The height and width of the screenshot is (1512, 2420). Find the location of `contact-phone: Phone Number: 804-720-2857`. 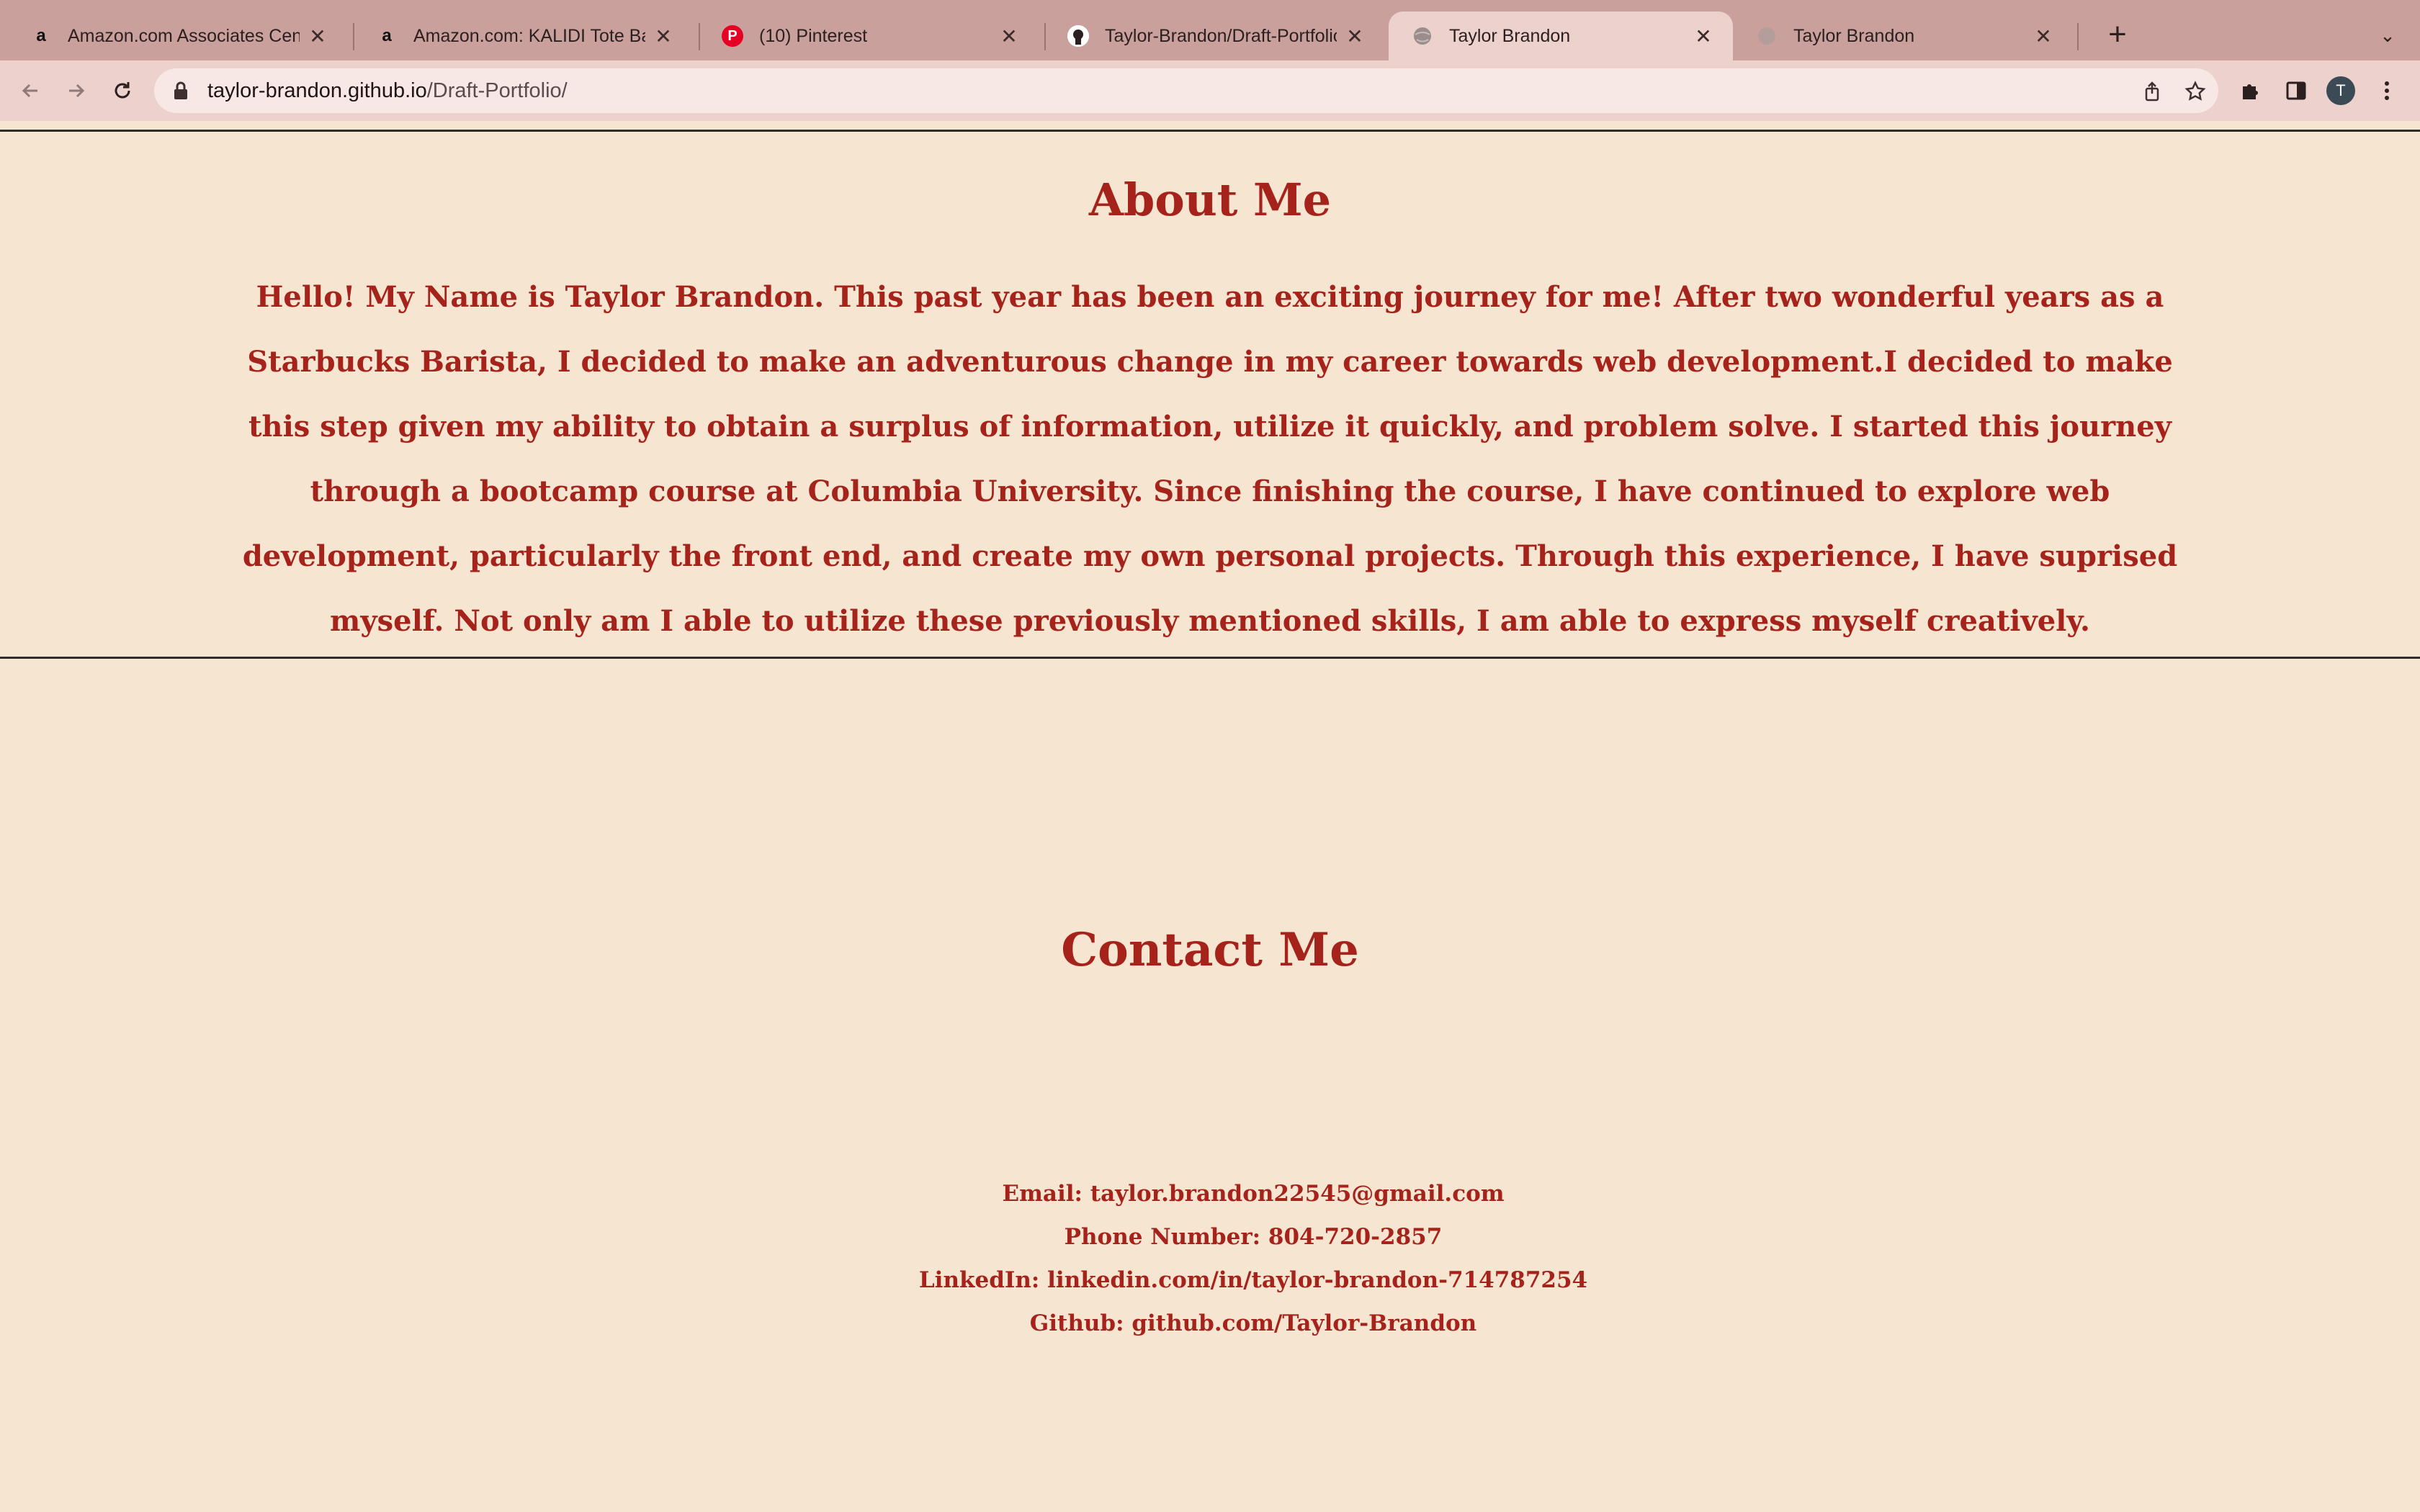

contact-phone: Phone Number: 804-720-2857 is located at coordinates (1253, 1237).